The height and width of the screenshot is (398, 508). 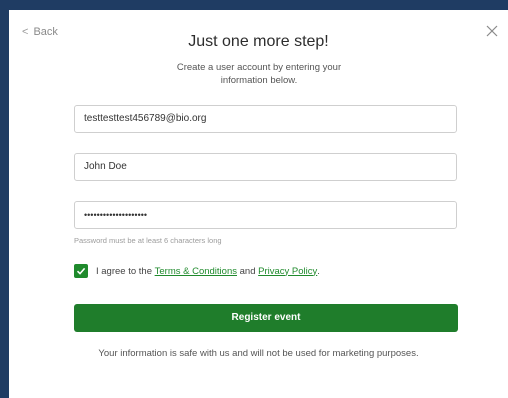 What do you see at coordinates (287, 271) in the screenshot?
I see `privacy-link: Privacy Policy` at bounding box center [287, 271].